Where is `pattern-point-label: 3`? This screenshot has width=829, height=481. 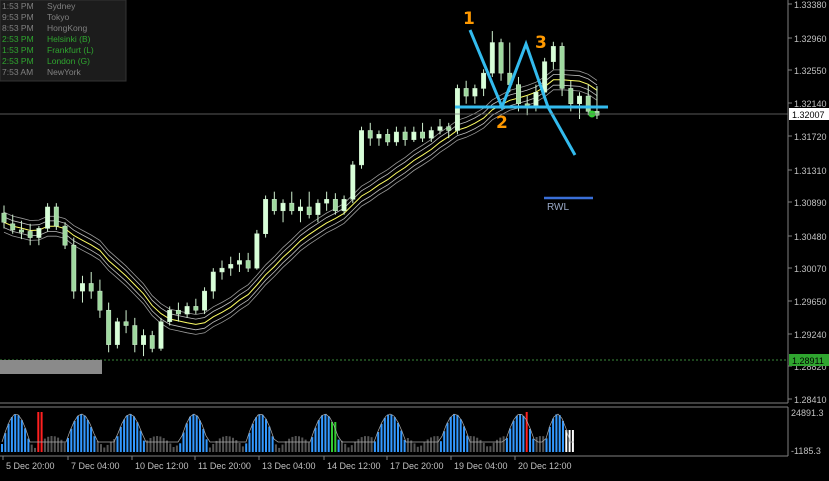 pattern-point-label: 3 is located at coordinates (541, 43).